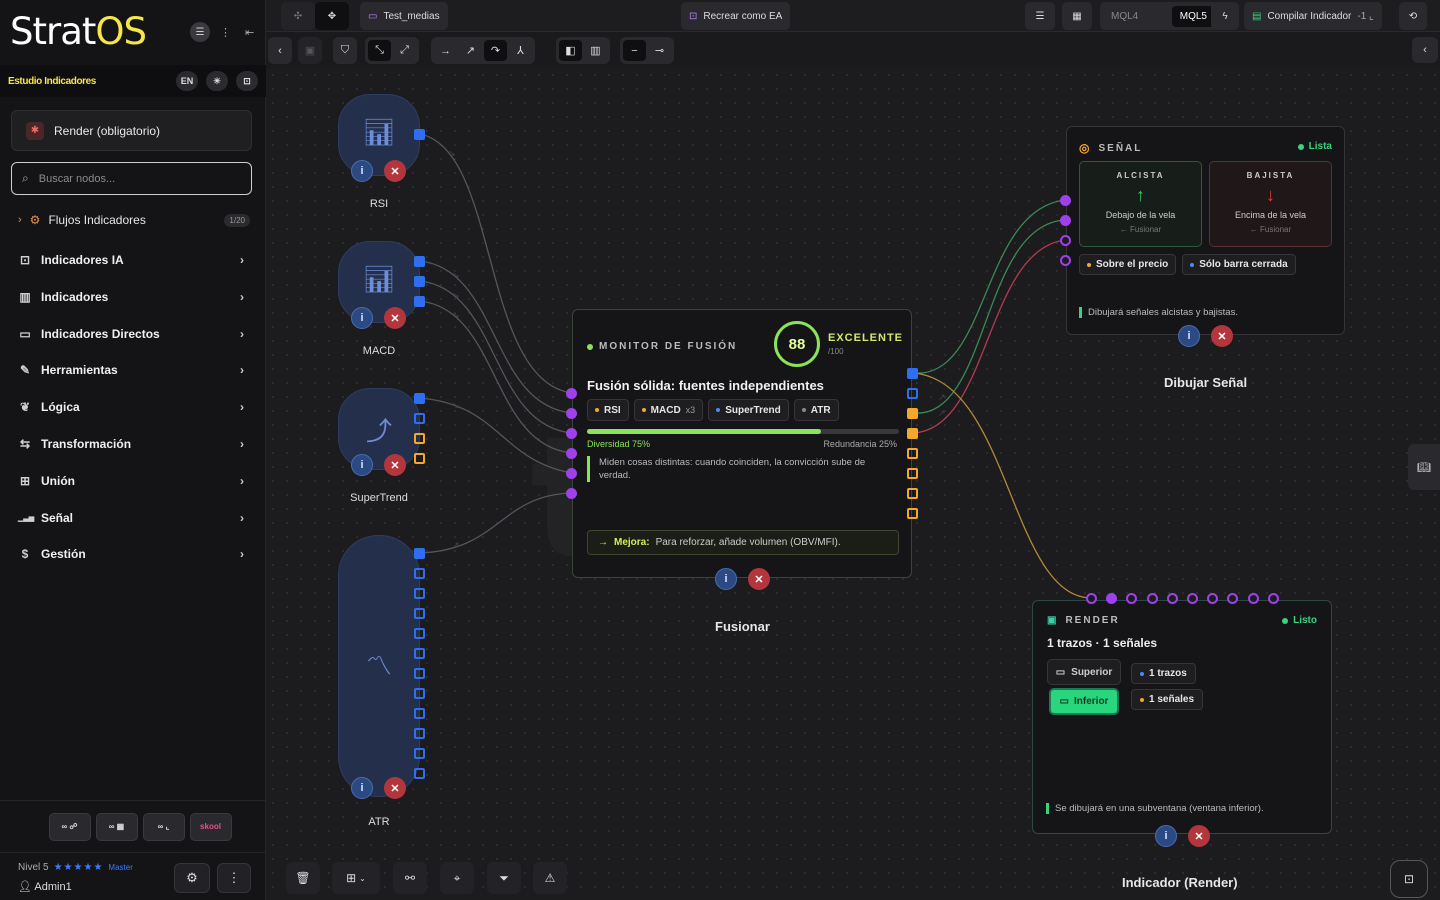  I want to click on layout-icon: ⊞ ⌄, so click(356, 878).